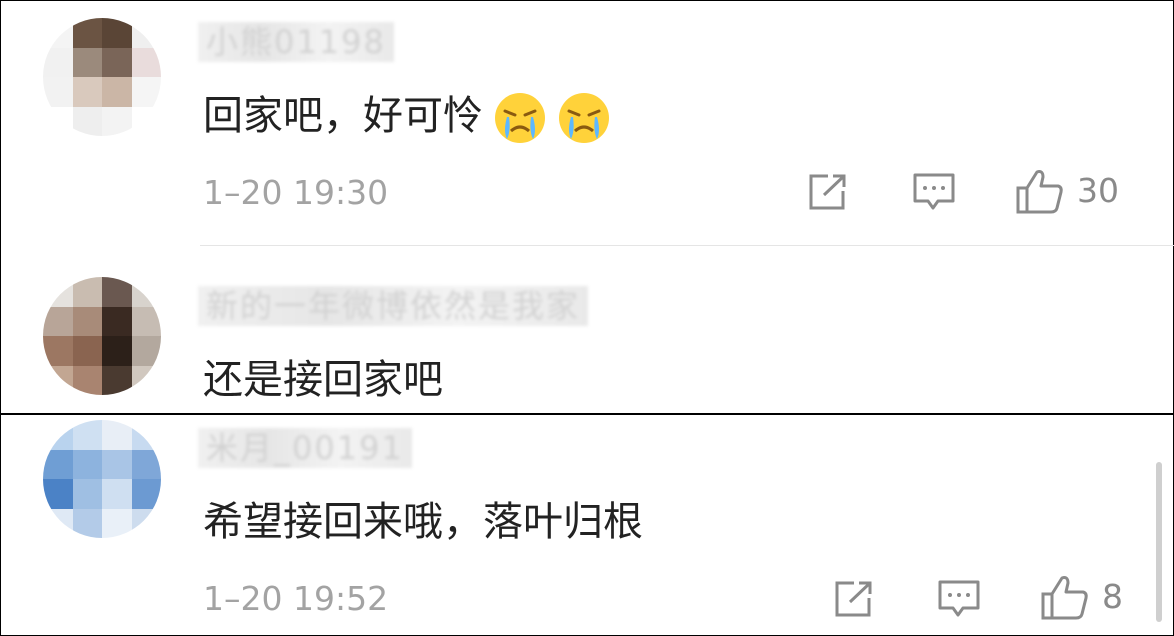 The image size is (1174, 636). What do you see at coordinates (305, 448) in the screenshot?
I see `username: 米月_00191` at bounding box center [305, 448].